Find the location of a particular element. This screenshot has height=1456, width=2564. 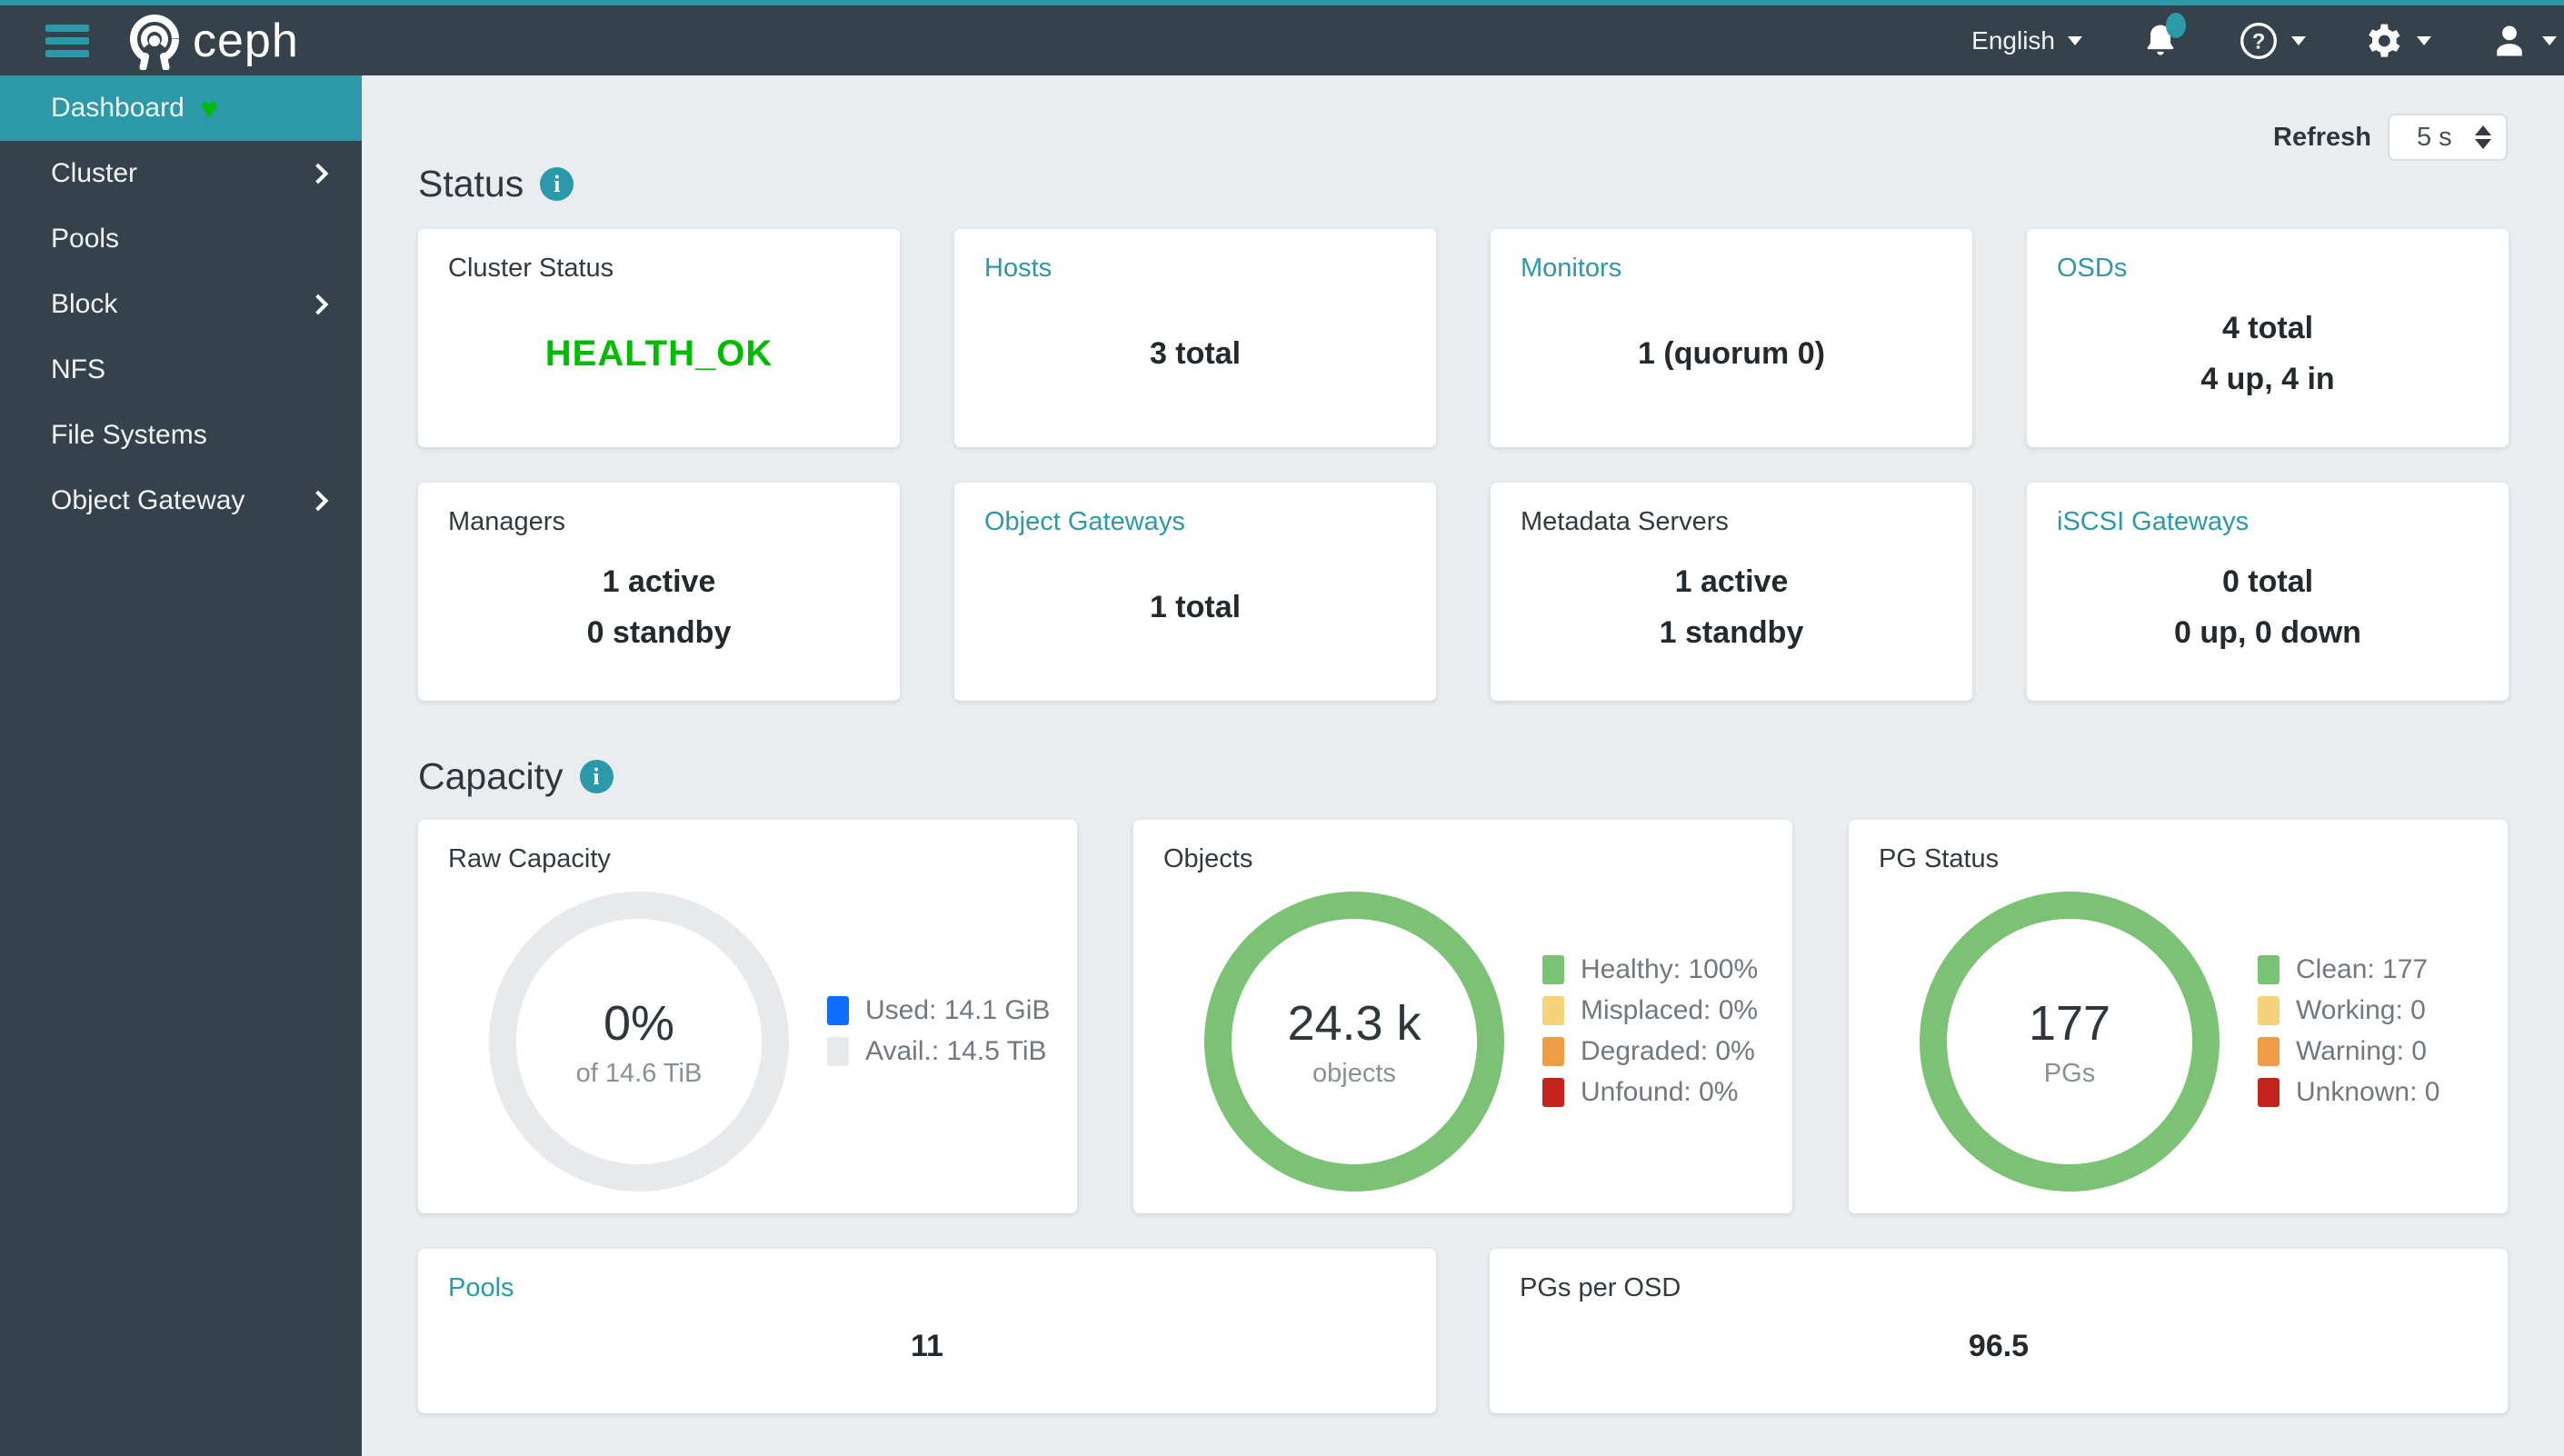

legend-item: Unknown: 0 is located at coordinates (2348, 1093).